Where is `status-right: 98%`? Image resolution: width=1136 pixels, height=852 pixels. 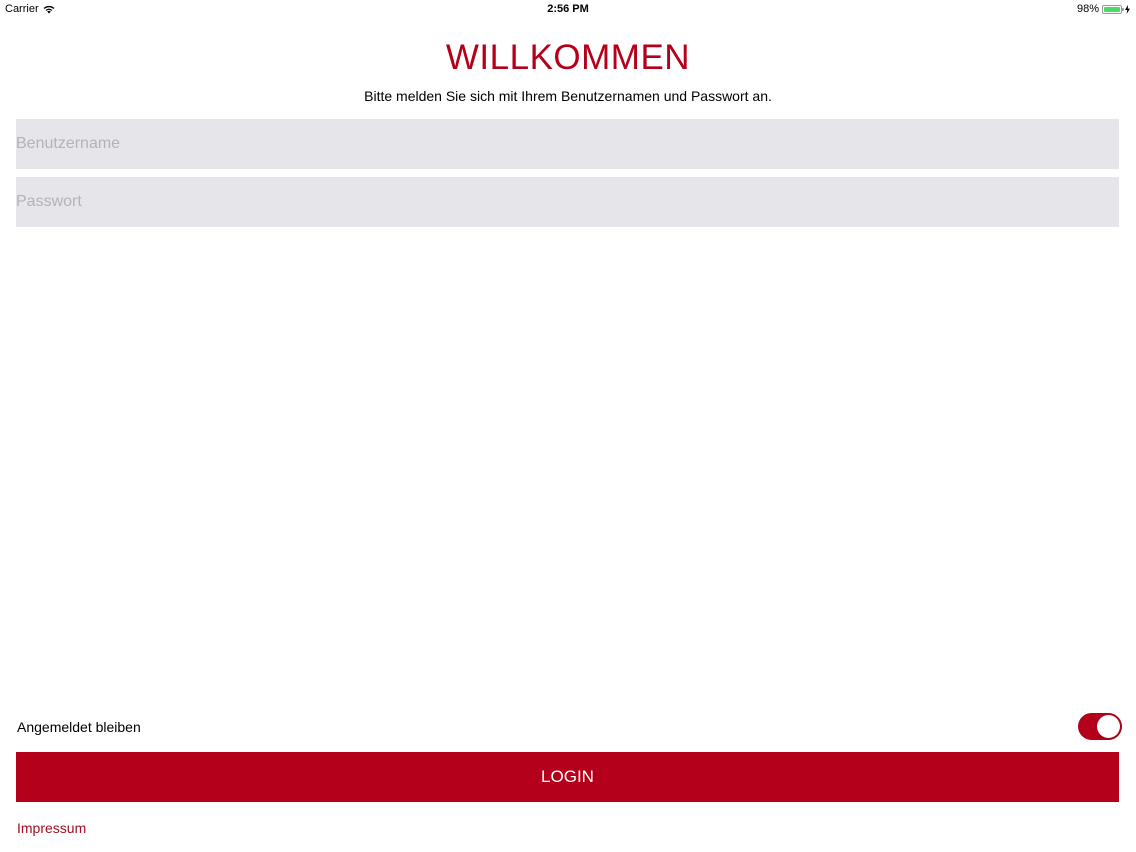 status-right: 98% is located at coordinates (1103, 9).